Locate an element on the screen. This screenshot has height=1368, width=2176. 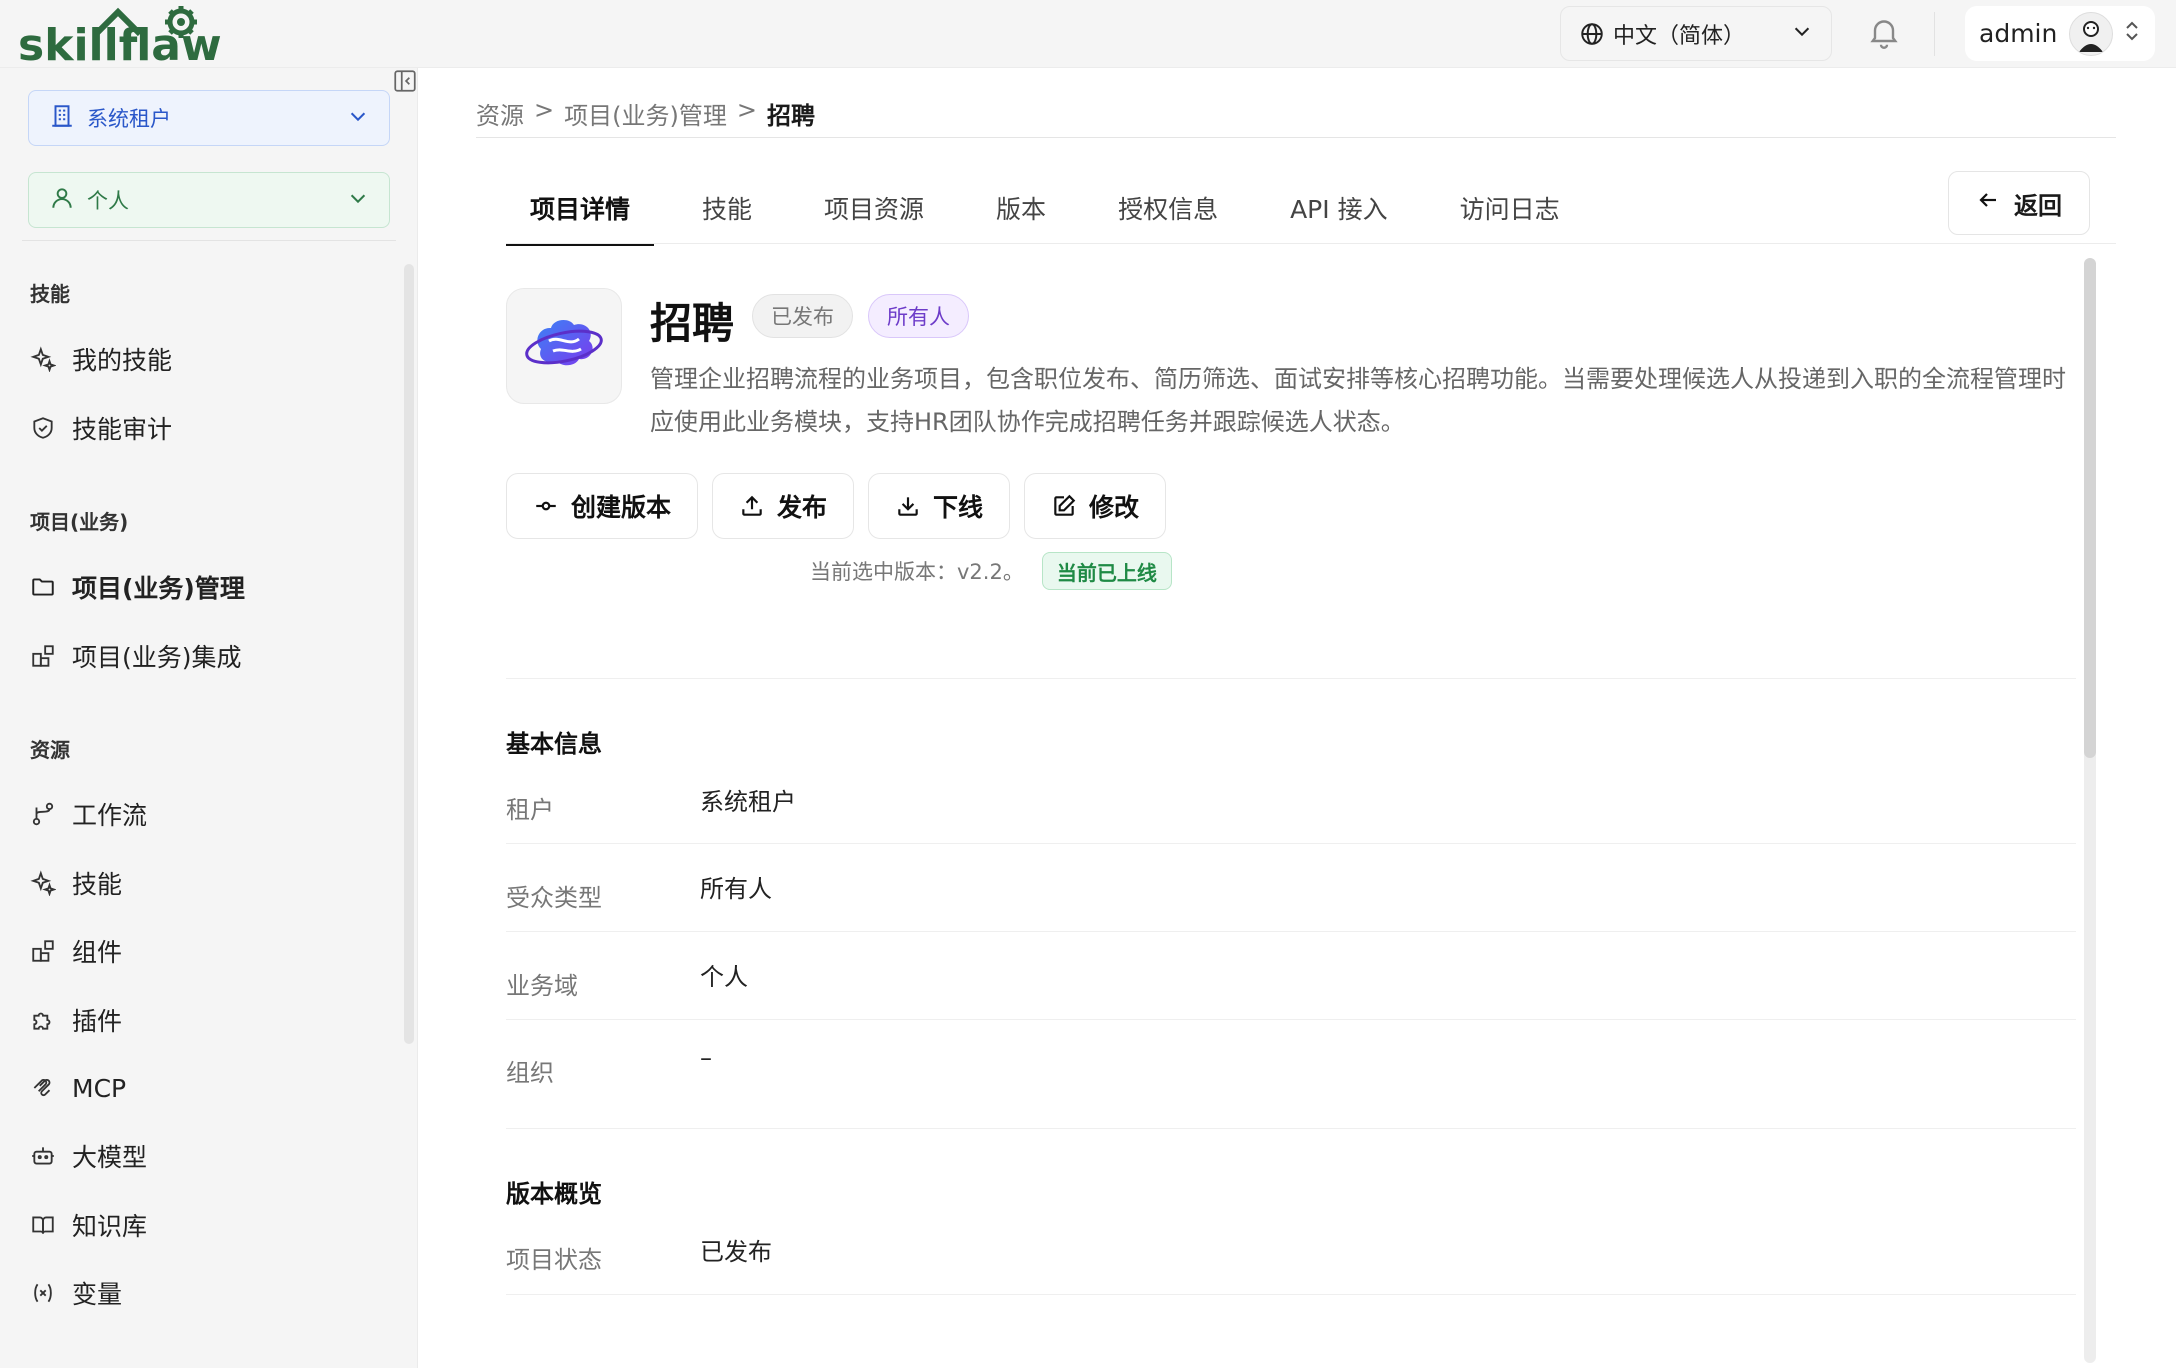
tab-versions: 版本 is located at coordinates (1021, 215).